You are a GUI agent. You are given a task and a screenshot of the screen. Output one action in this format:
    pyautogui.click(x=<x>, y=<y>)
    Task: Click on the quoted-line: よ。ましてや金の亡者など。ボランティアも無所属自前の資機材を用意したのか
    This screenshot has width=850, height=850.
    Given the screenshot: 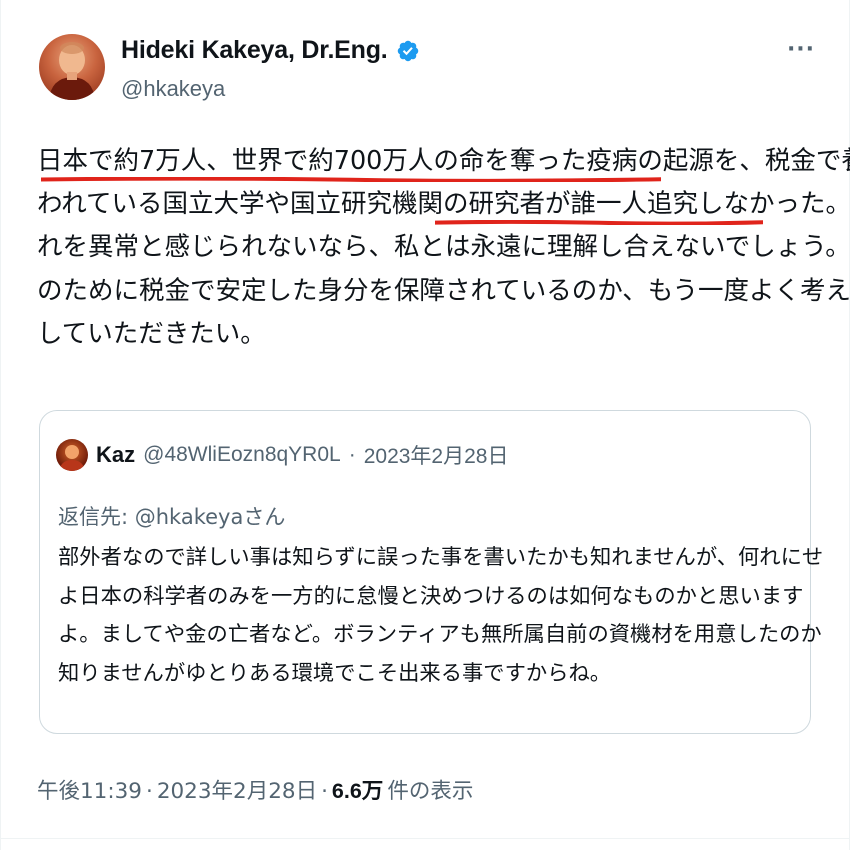 What is the action you would take?
    pyautogui.click(x=440, y=634)
    